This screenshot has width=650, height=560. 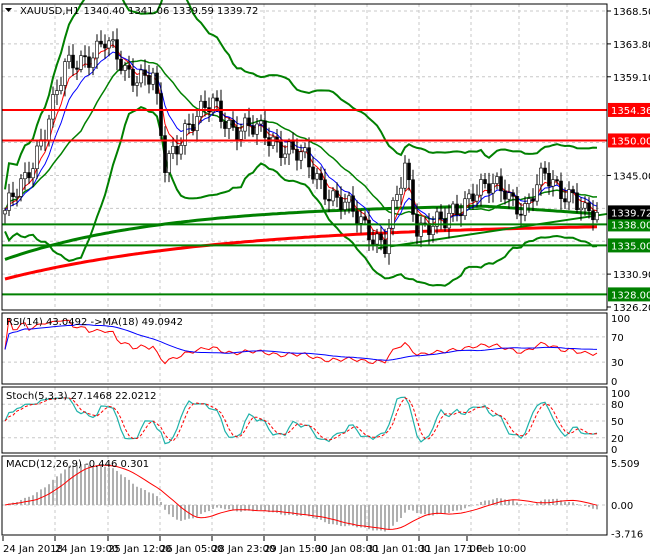 I want to click on macd-label: MACD(12,26,9) -0.446 0.301, so click(x=77, y=464).